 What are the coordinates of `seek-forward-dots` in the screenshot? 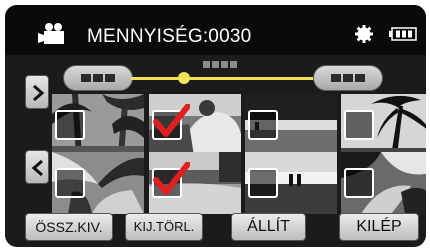 It's located at (348, 78).